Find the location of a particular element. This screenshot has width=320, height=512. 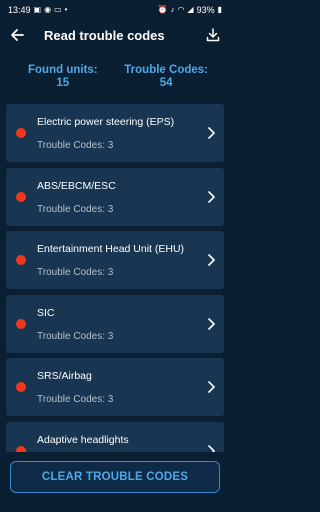

battery-percent: 93% is located at coordinates (205, 10).